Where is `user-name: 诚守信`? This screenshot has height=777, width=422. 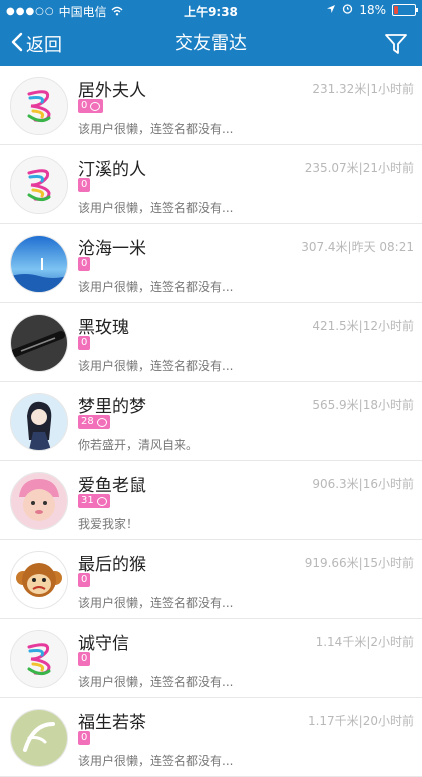
user-name: 诚守信 is located at coordinates (103, 644).